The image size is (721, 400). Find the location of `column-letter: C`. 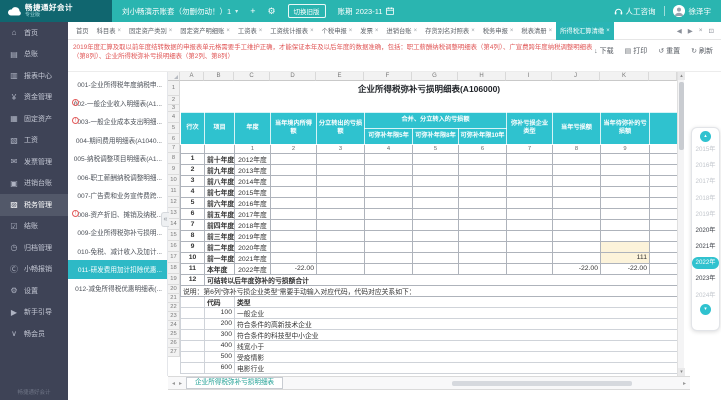

column-letter: C is located at coordinates (252, 76).